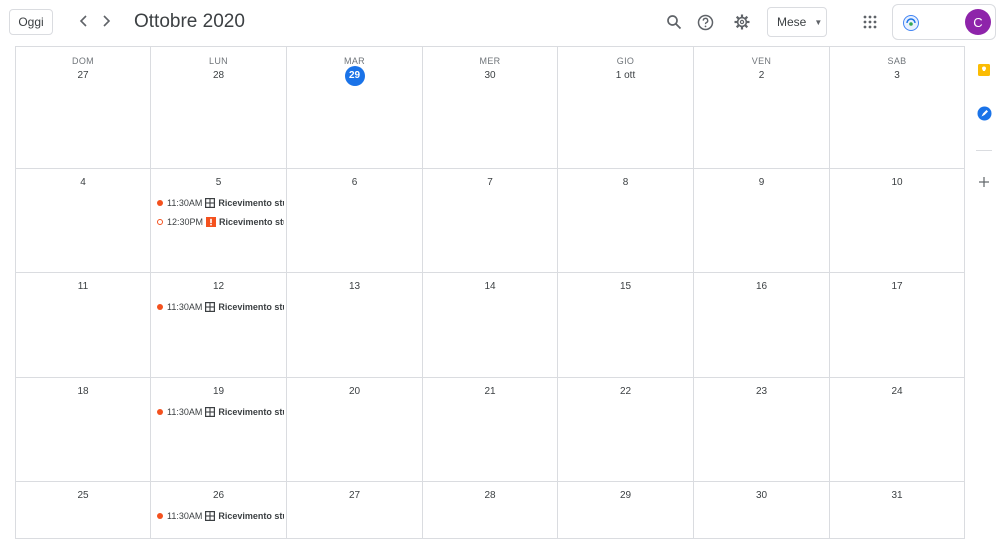 This screenshot has height=539, width=1000. I want to click on day-cell: 18, so click(83, 430).